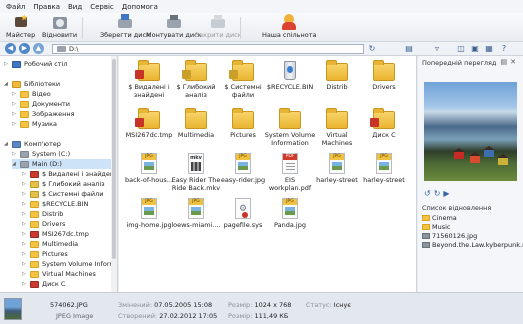 This screenshot has width=523, height=324. What do you see at coordinates (46, 64) in the screenshot?
I see `tree-label: Робочий стіл` at bounding box center [46, 64].